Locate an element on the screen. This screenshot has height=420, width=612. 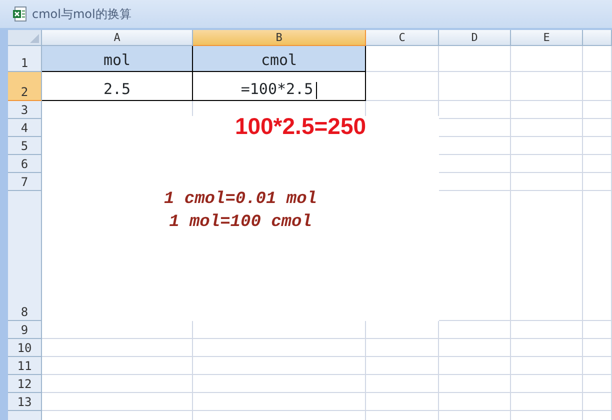
column-header: C is located at coordinates (402, 38).